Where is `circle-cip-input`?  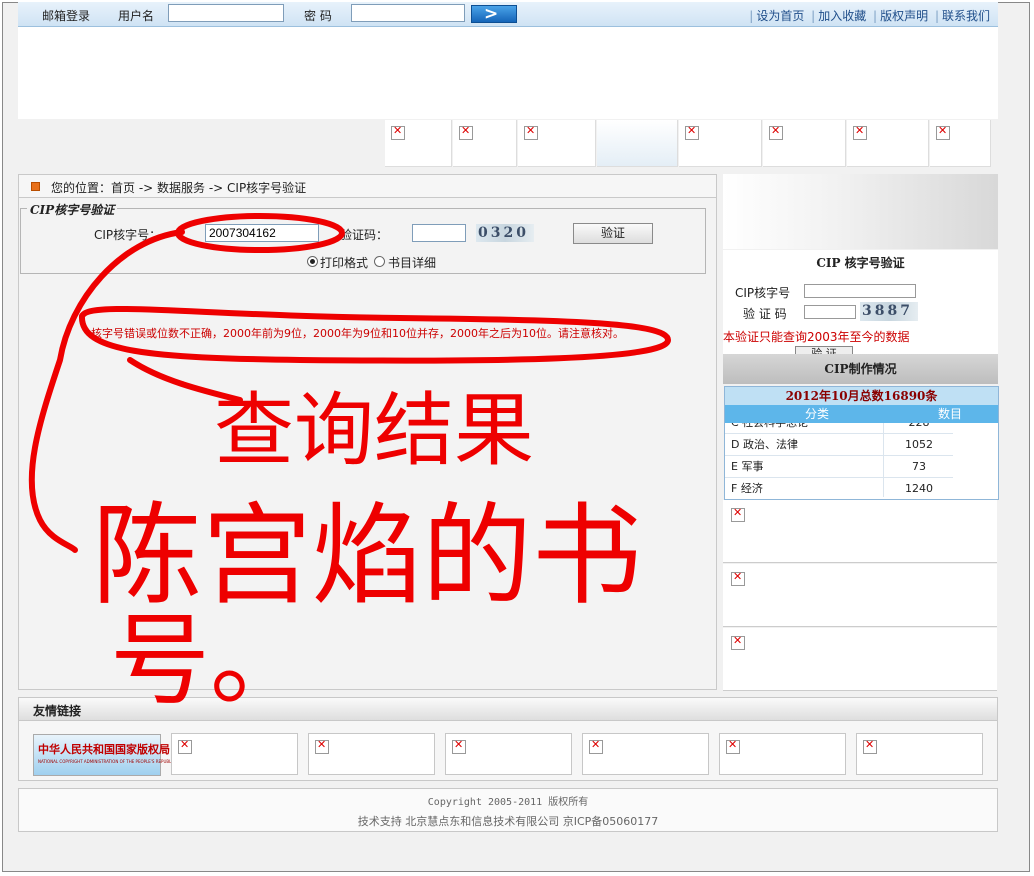
circle-cip-input is located at coordinates (260, 233).